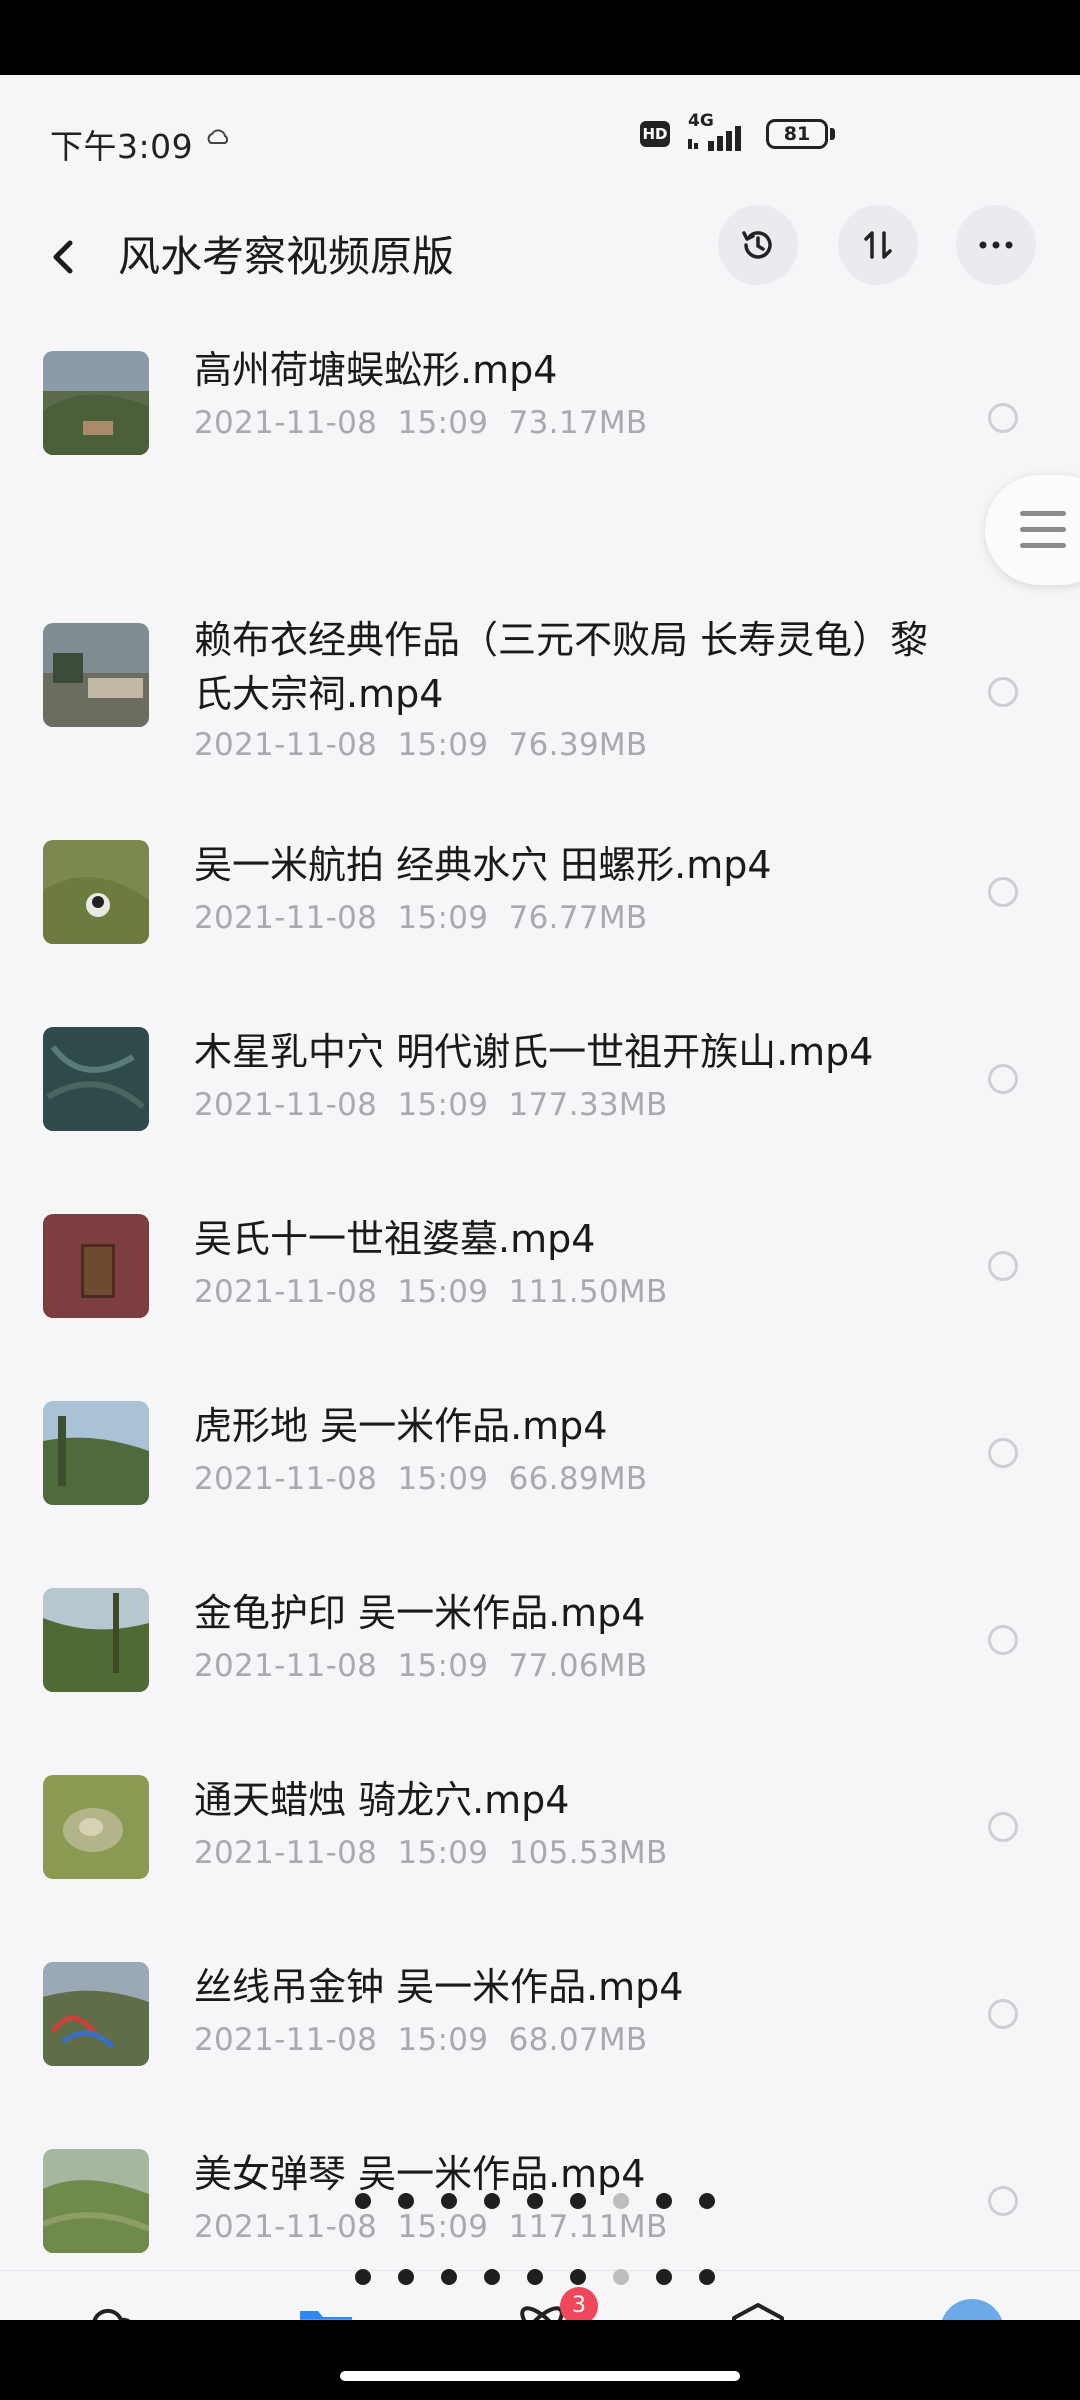  Describe the element at coordinates (395, 1239) in the screenshot. I see `file-name: 吴氏十一世祖婆墓.mp4` at that location.